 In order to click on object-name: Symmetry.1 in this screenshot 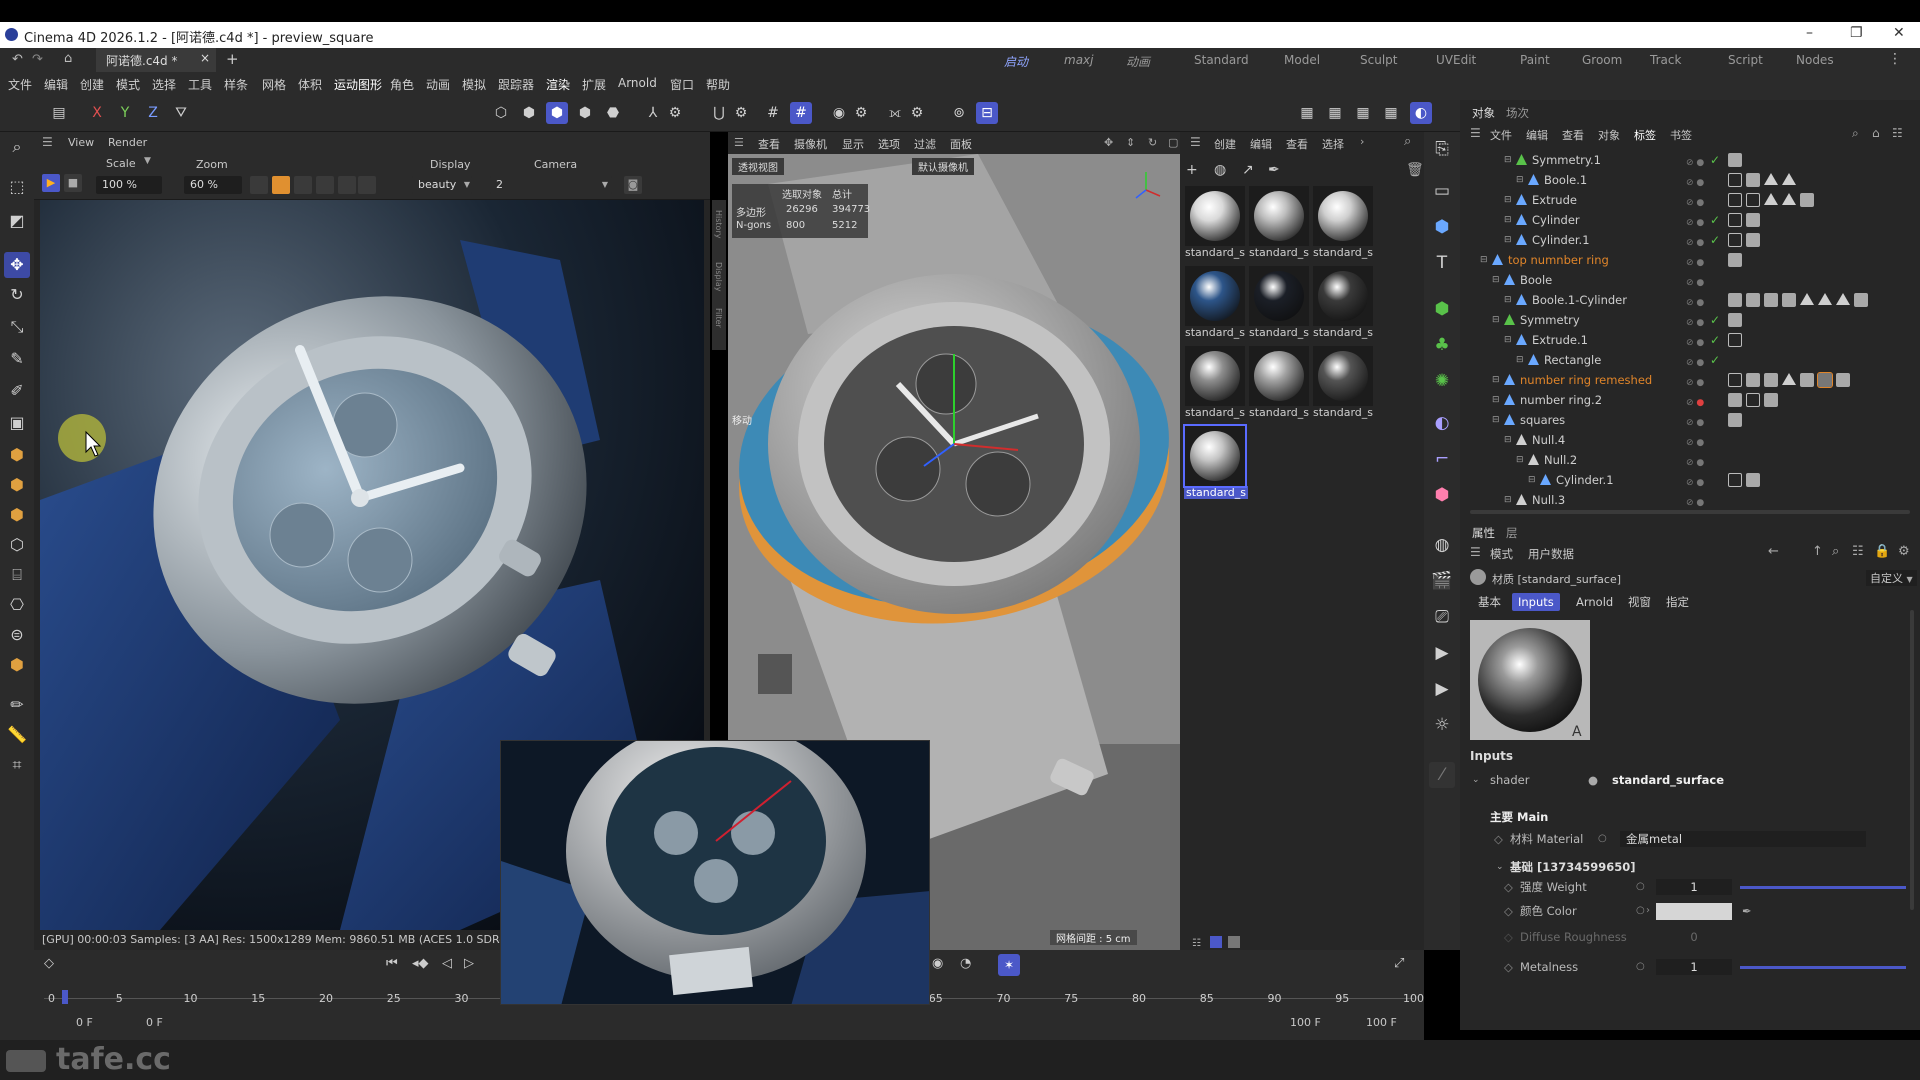, I will do `click(1566, 160)`.